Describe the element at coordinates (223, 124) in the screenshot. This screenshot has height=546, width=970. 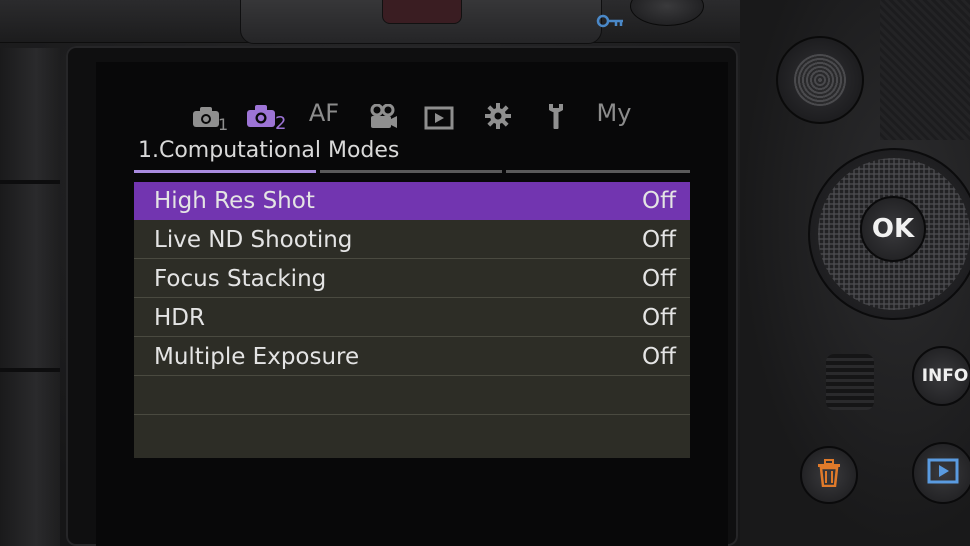
I see `tab-number: 1` at that location.